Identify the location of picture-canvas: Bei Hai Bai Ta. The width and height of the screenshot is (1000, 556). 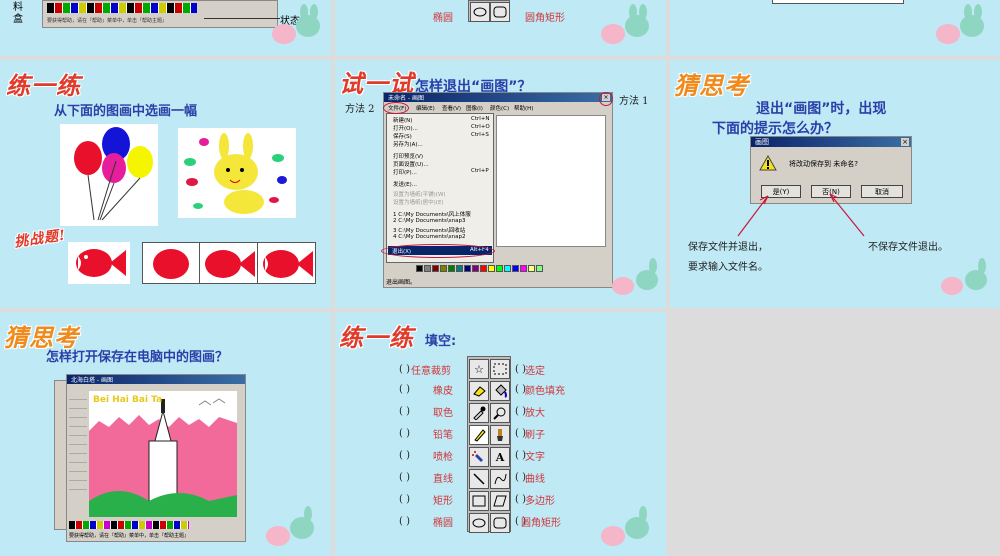
(163, 454).